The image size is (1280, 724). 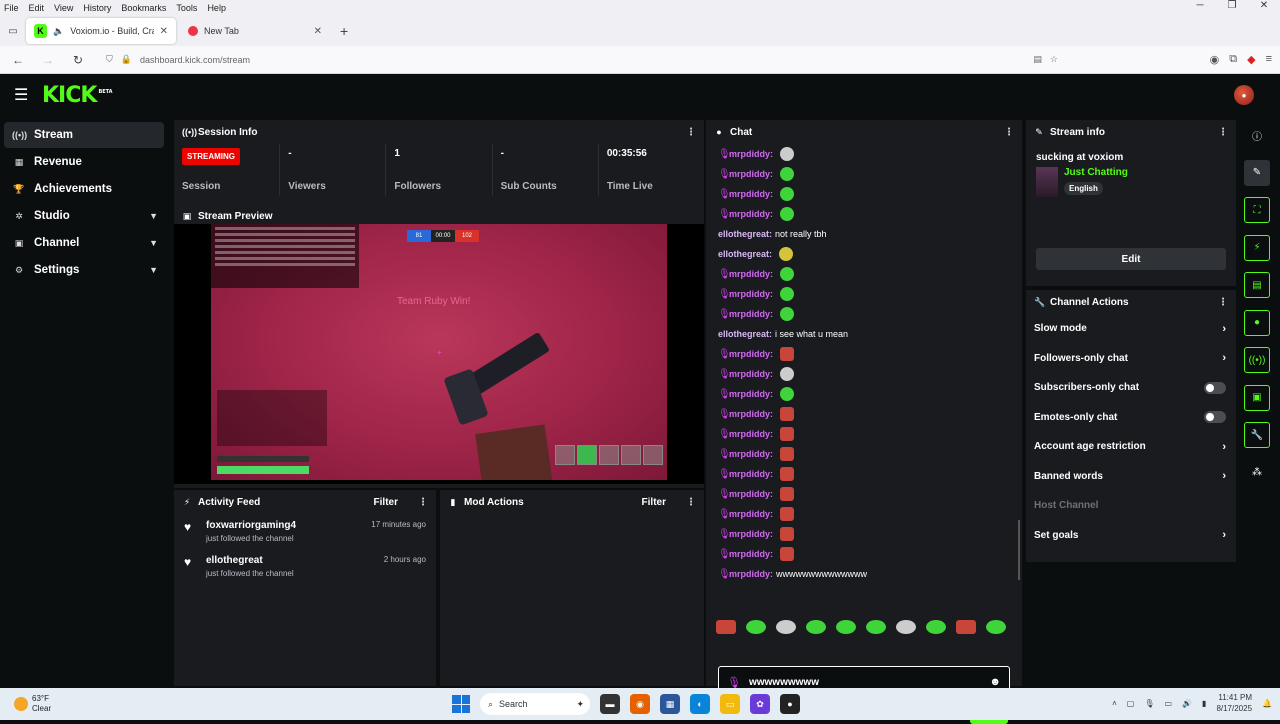 What do you see at coordinates (1257, 135) in the screenshot?
I see `info-icon: ⓘ` at bounding box center [1257, 135].